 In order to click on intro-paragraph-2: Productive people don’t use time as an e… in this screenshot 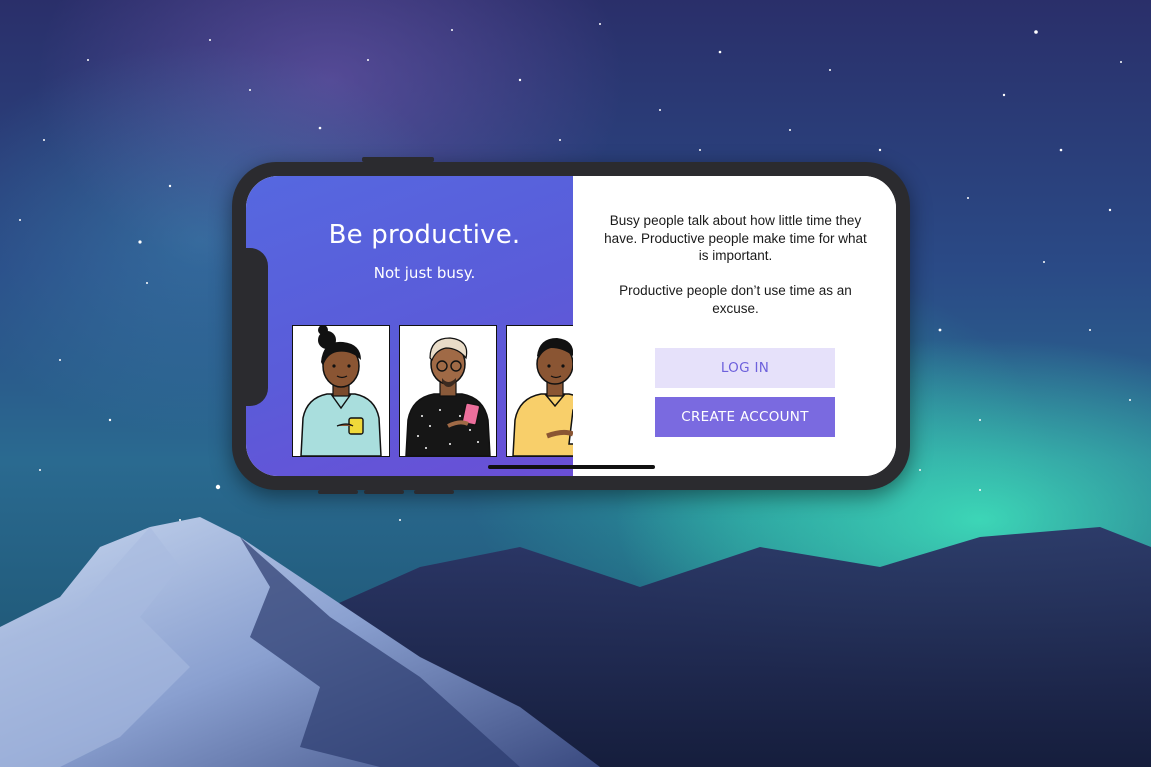, I will do `click(735, 299)`.